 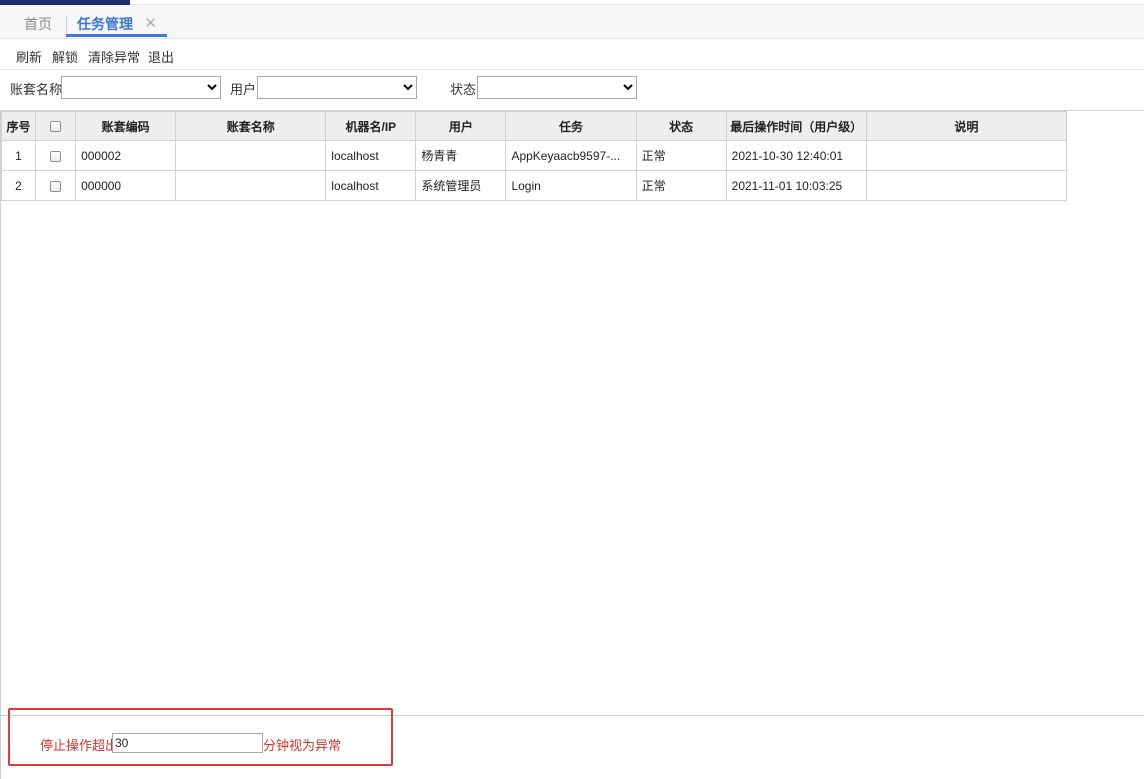 I want to click on close-icon: ✕, so click(x=150, y=24).